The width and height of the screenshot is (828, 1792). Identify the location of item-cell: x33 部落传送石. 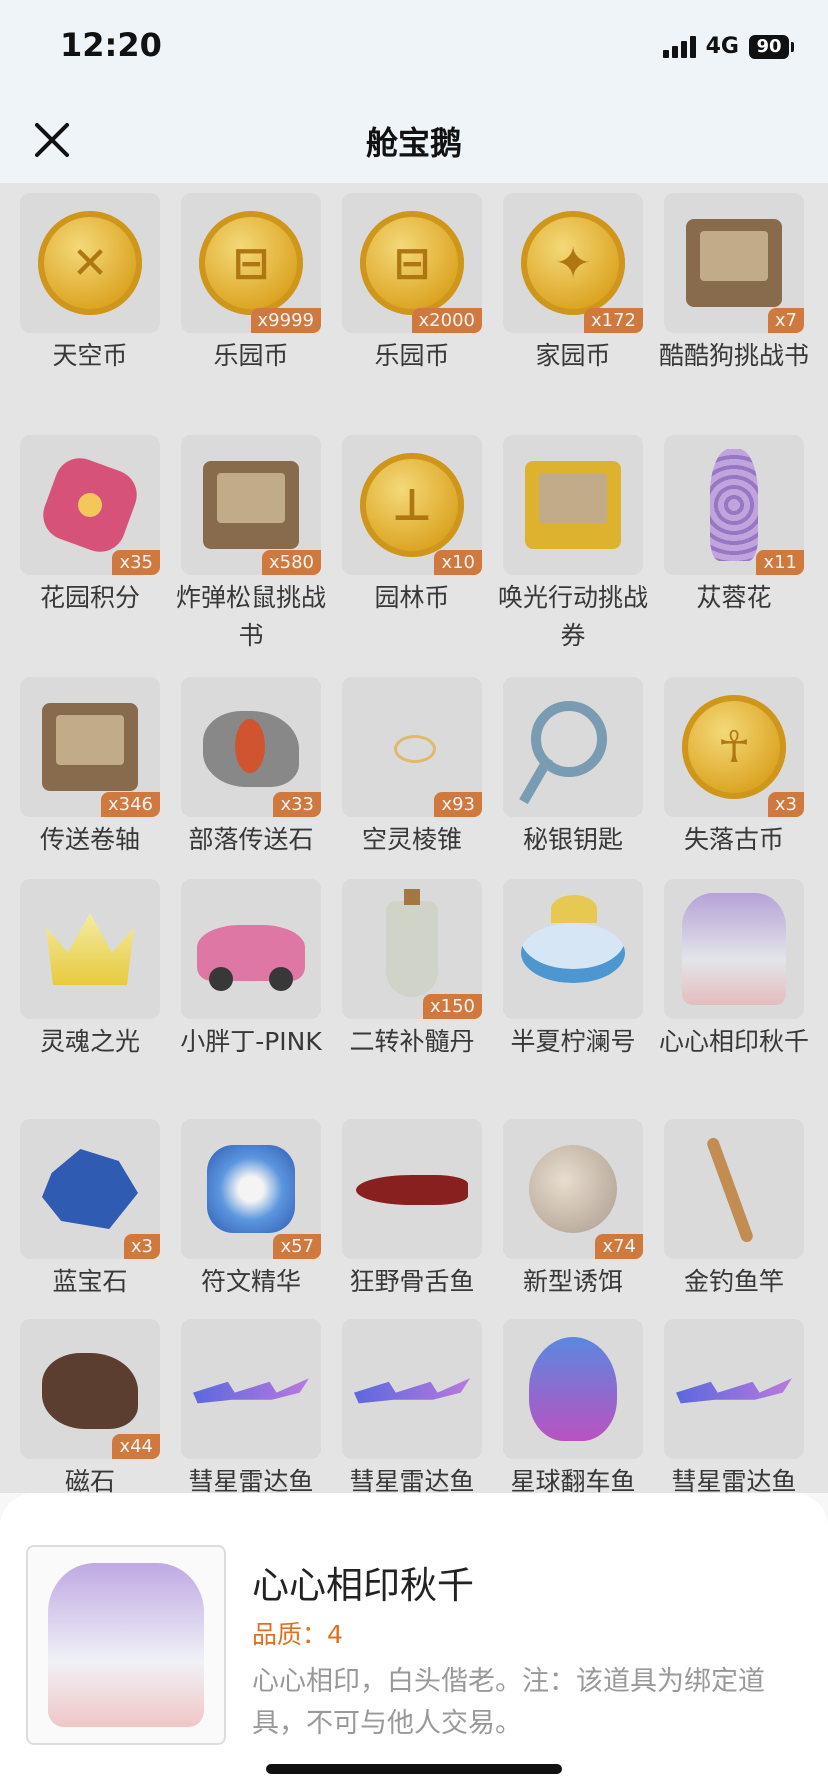
(251, 768).